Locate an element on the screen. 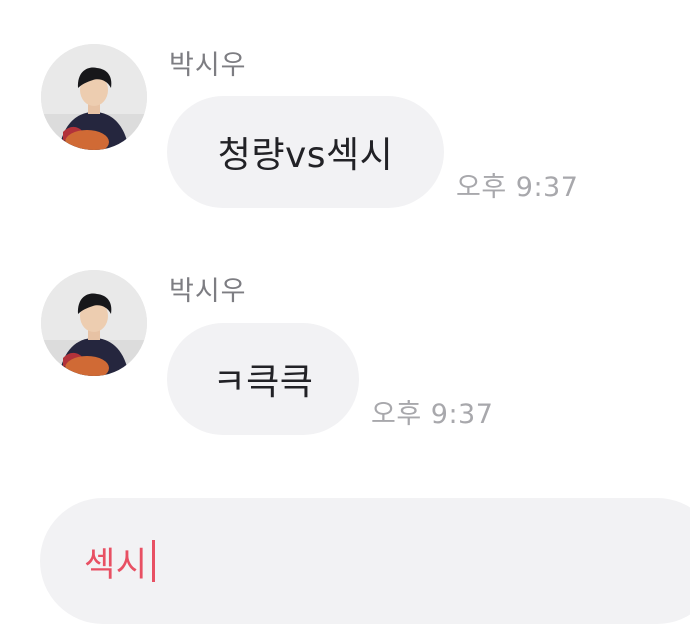 This screenshot has width=690, height=634. text-caret is located at coordinates (153, 561).